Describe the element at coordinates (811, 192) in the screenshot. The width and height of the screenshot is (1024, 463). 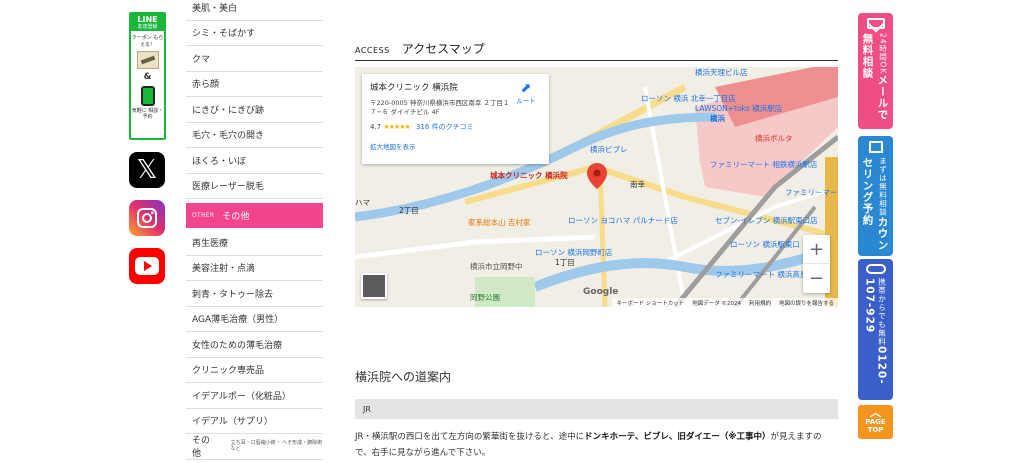
I see `map-label: ファミリーマート 横浜高島一丁目` at that location.